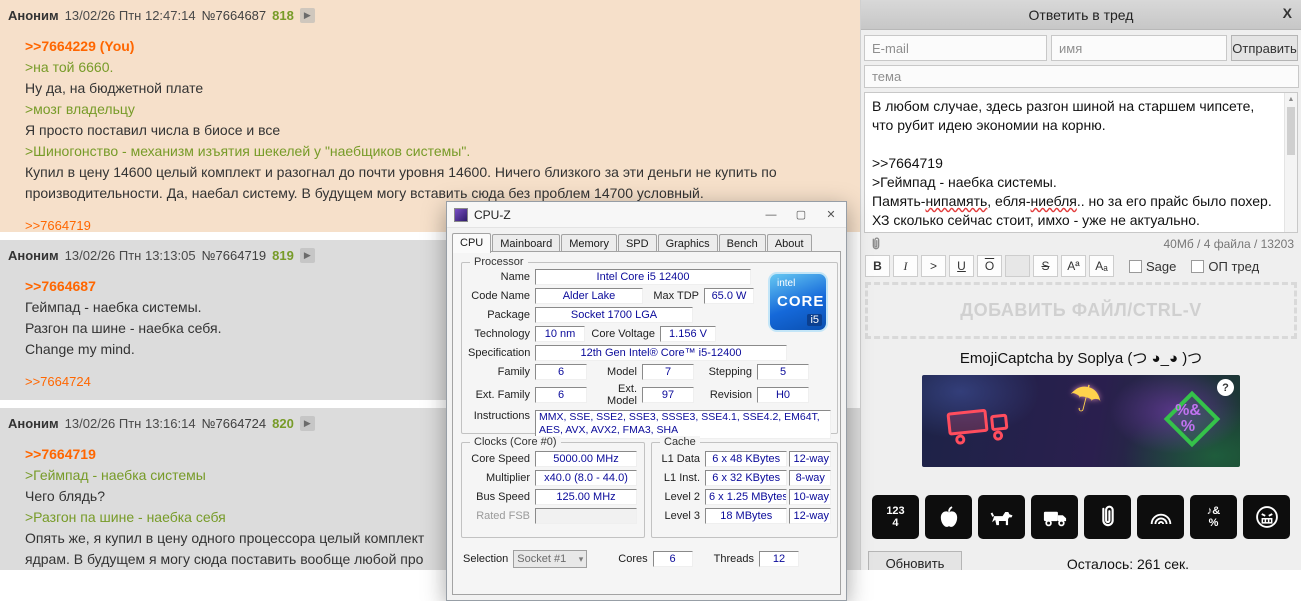 This screenshot has height=601, width=1301. Describe the element at coordinates (783, 395) in the screenshot. I see `revision-value: H0` at that location.